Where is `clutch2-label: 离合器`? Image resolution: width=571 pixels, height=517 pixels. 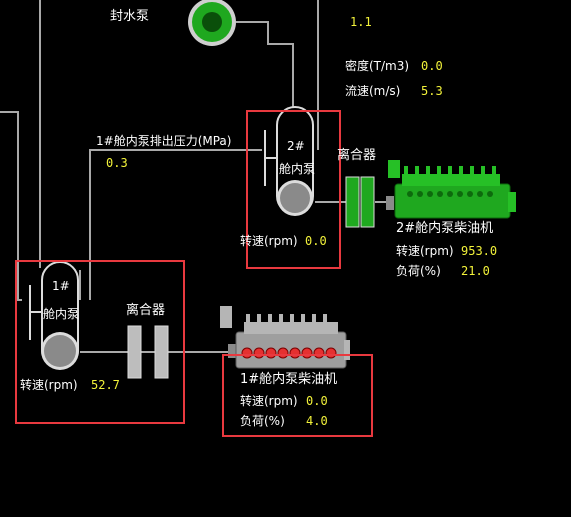
clutch2-label: 离合器 is located at coordinates (357, 155).